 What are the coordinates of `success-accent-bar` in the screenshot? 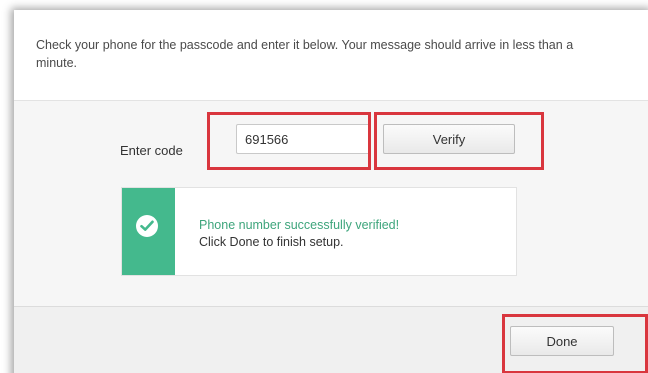 It's located at (148, 231).